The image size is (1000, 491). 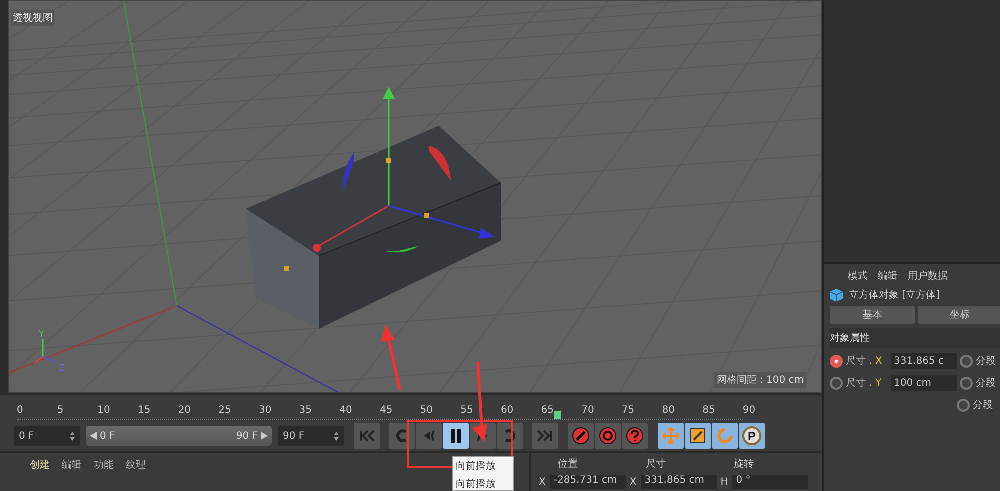 What do you see at coordinates (547, 410) in the screenshot?
I see `frame-number: 65` at bounding box center [547, 410].